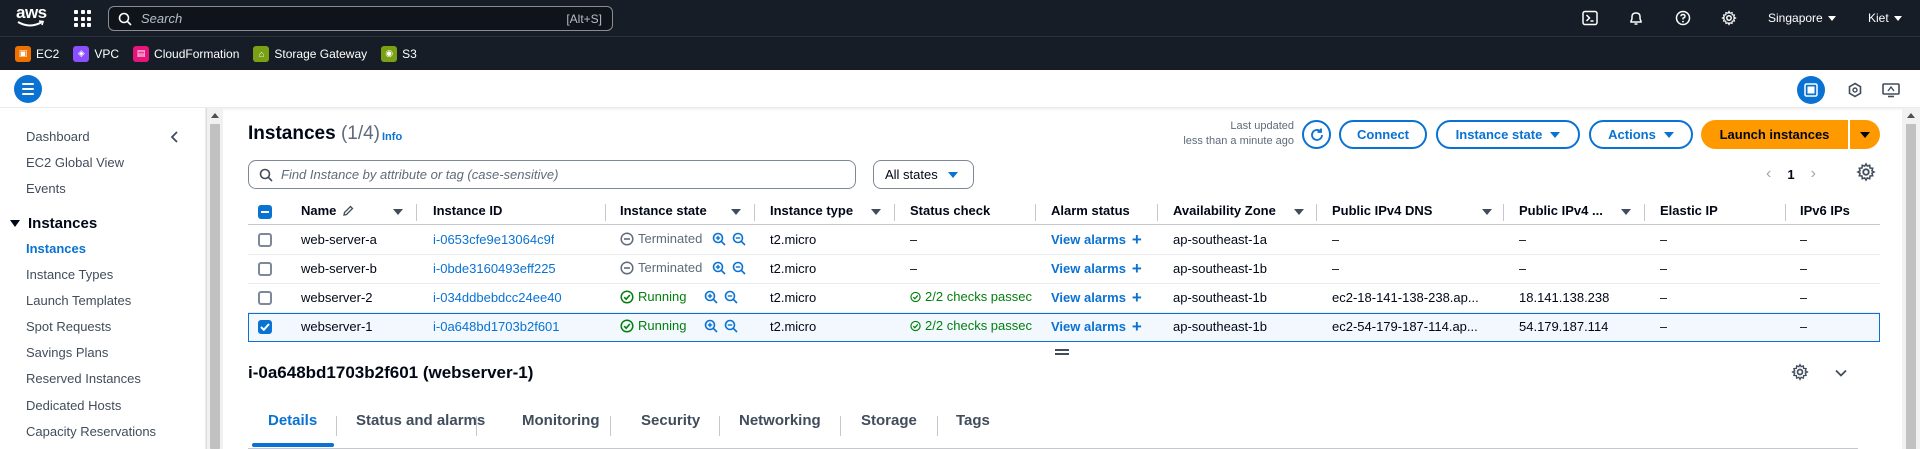 The width and height of the screenshot is (1920, 449). What do you see at coordinates (46, 188) in the screenshot?
I see `sidebar-item-events: Events` at bounding box center [46, 188].